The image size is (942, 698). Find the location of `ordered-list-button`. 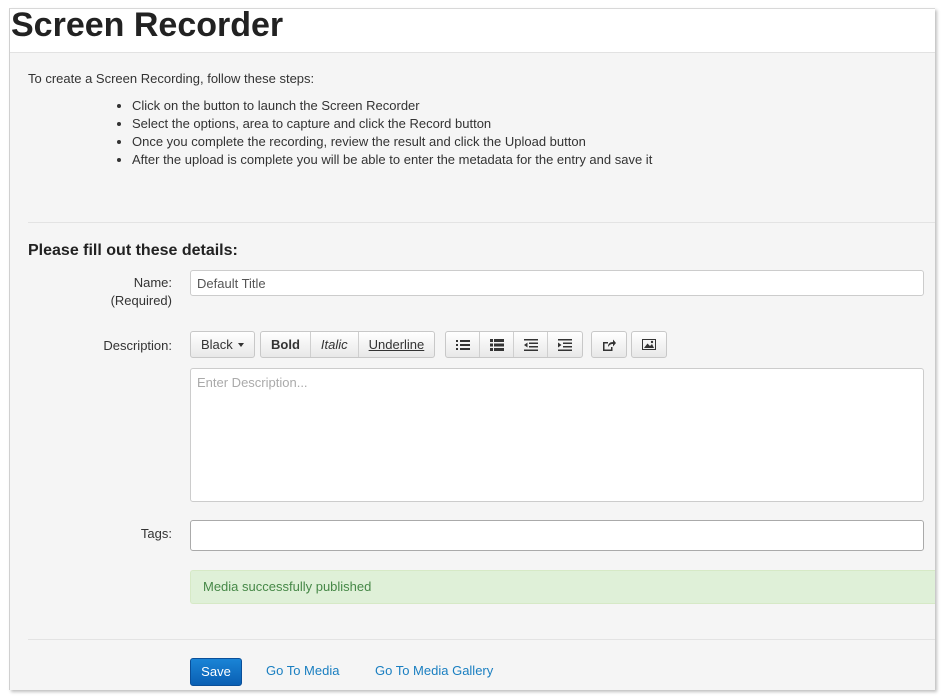

ordered-list-button is located at coordinates (497, 344).